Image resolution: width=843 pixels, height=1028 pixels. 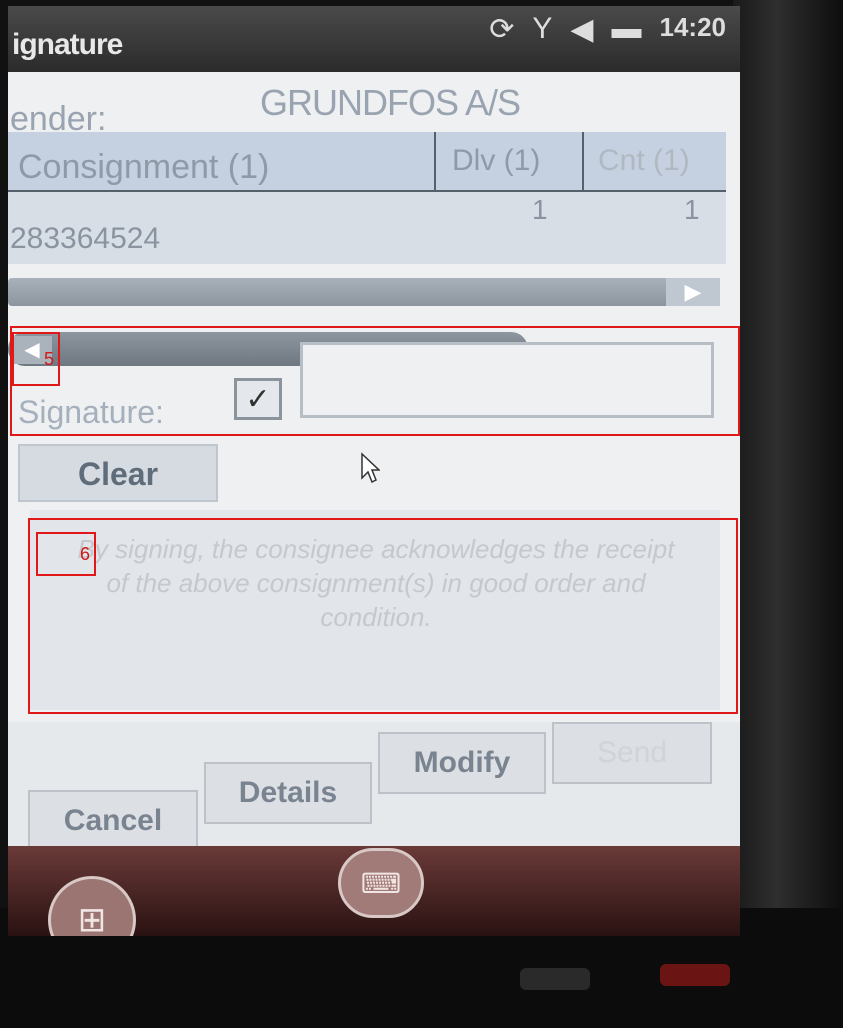 What do you see at coordinates (370, 468) in the screenshot?
I see `mouse-cursor-icon` at bounding box center [370, 468].